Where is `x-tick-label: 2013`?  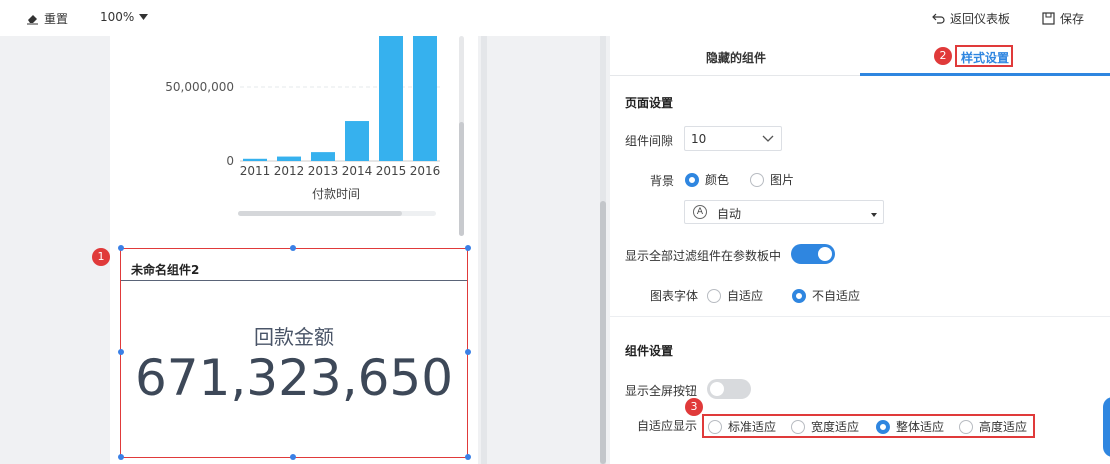
x-tick-label: 2013 is located at coordinates (323, 171).